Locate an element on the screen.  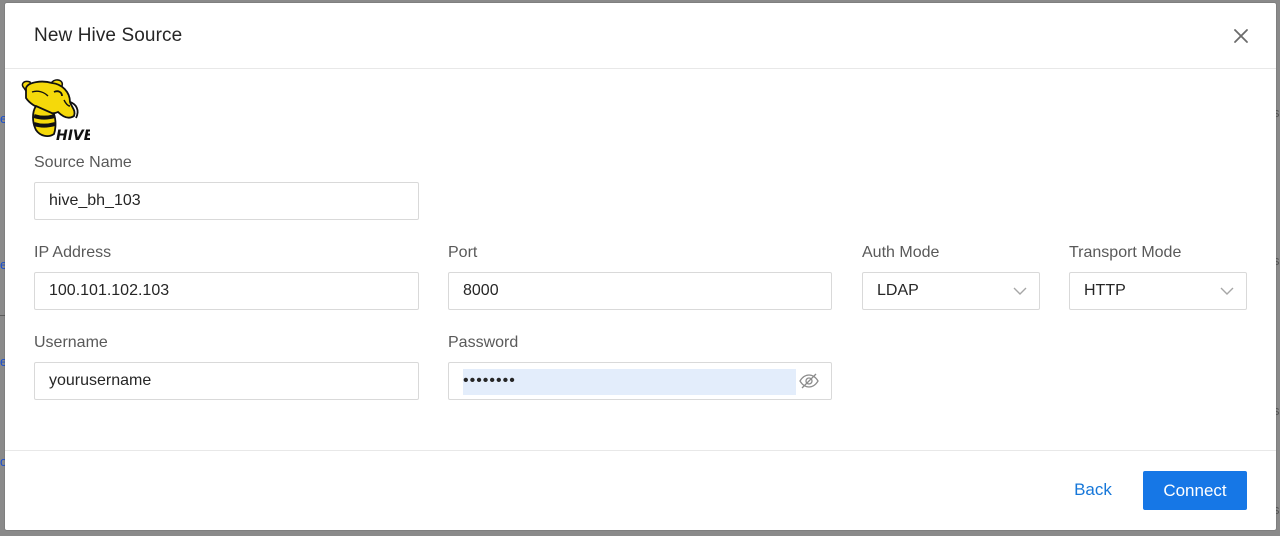
port-label: Port is located at coordinates (463, 252).